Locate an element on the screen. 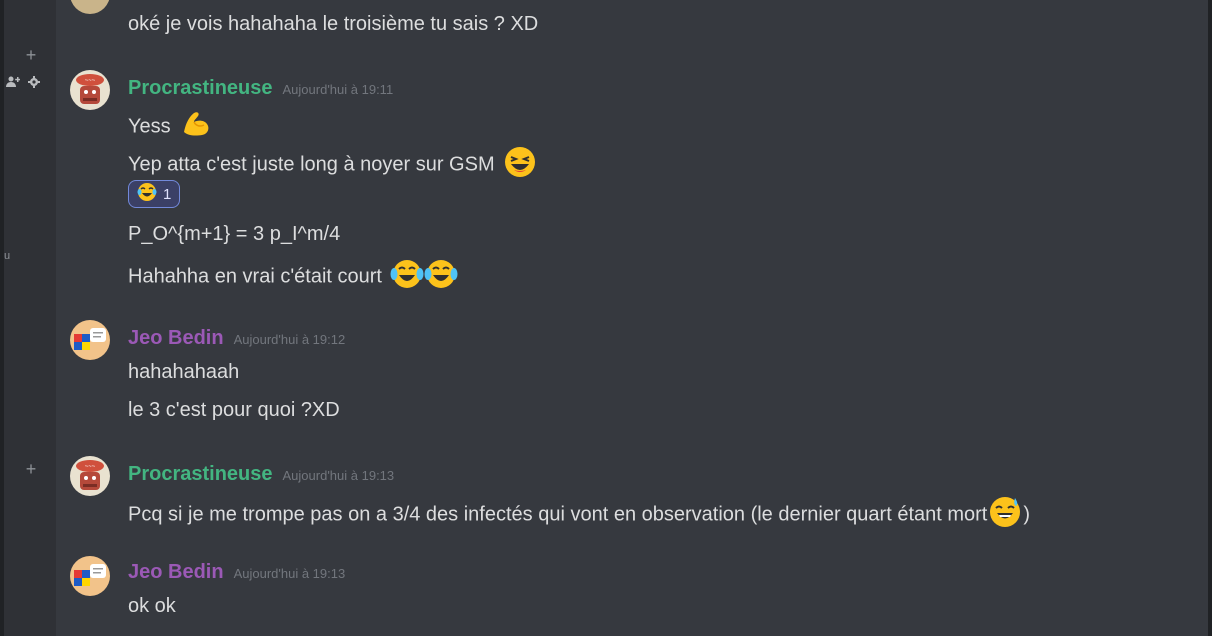 This screenshot has width=1212, height=636. message-text: ) is located at coordinates (1027, 514).